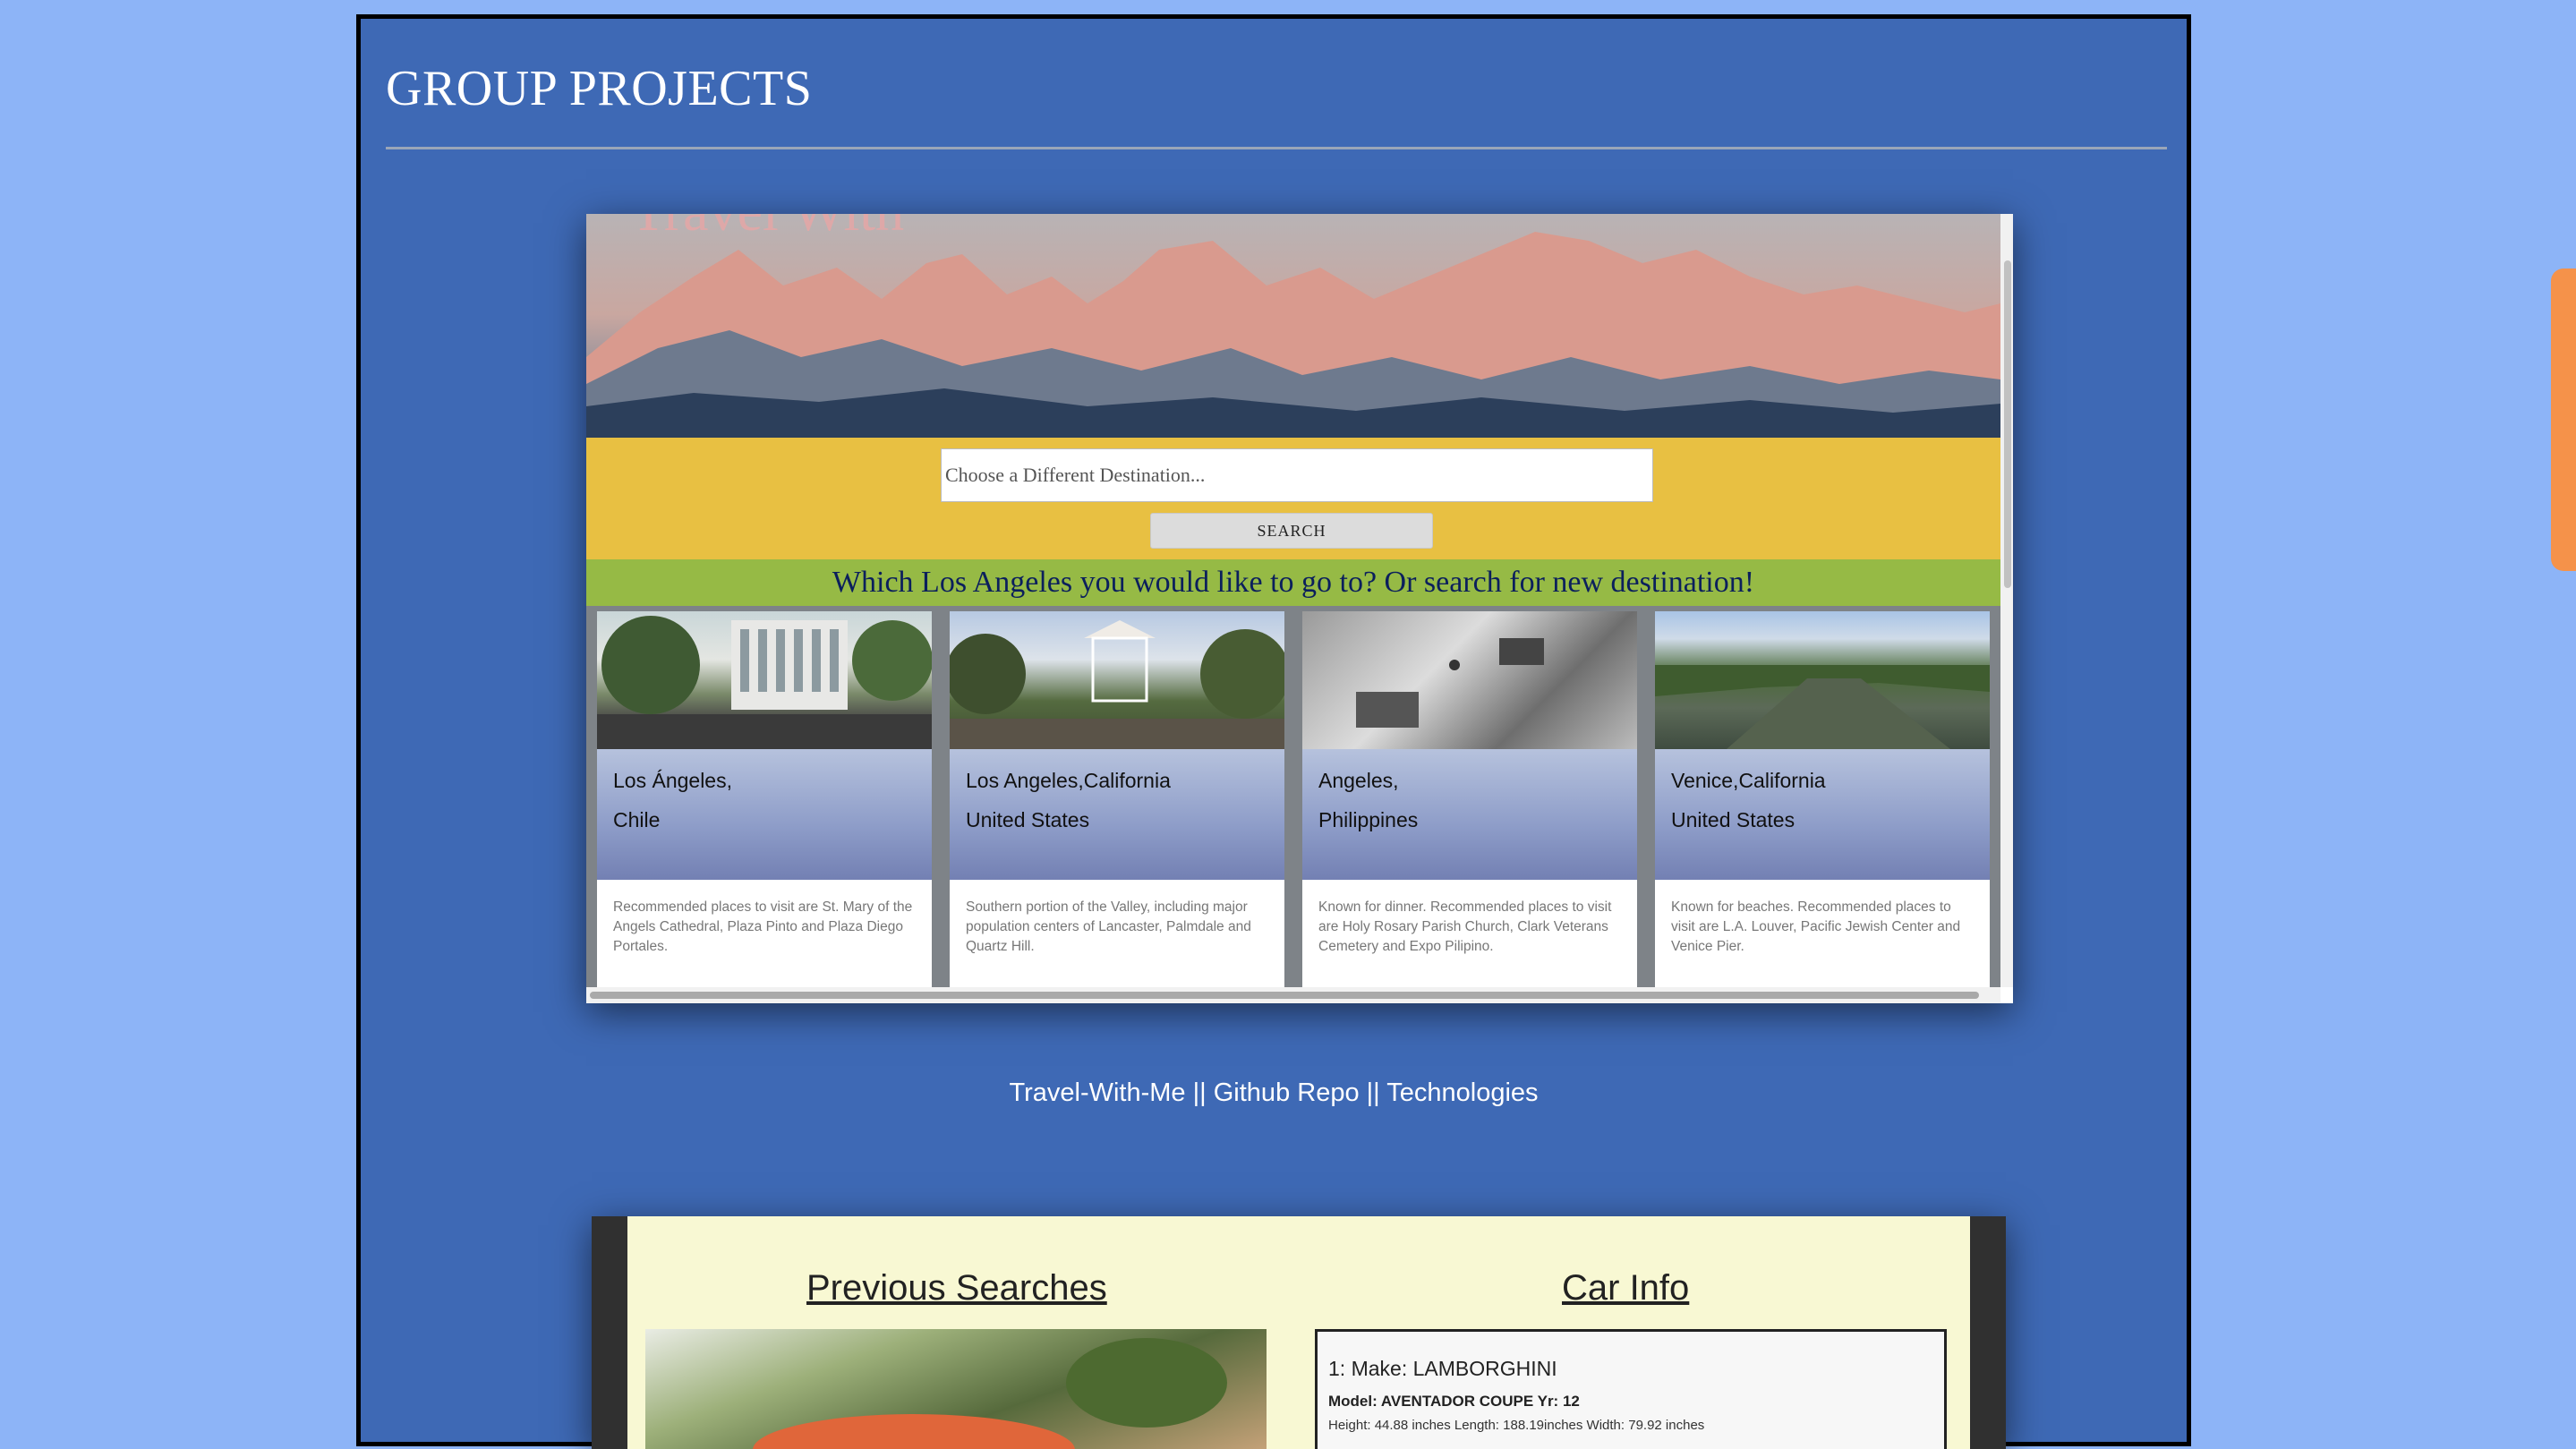 The width and height of the screenshot is (2576, 1449). What do you see at coordinates (1068, 780) in the screenshot?
I see `destination-city: Los Angeles,California` at bounding box center [1068, 780].